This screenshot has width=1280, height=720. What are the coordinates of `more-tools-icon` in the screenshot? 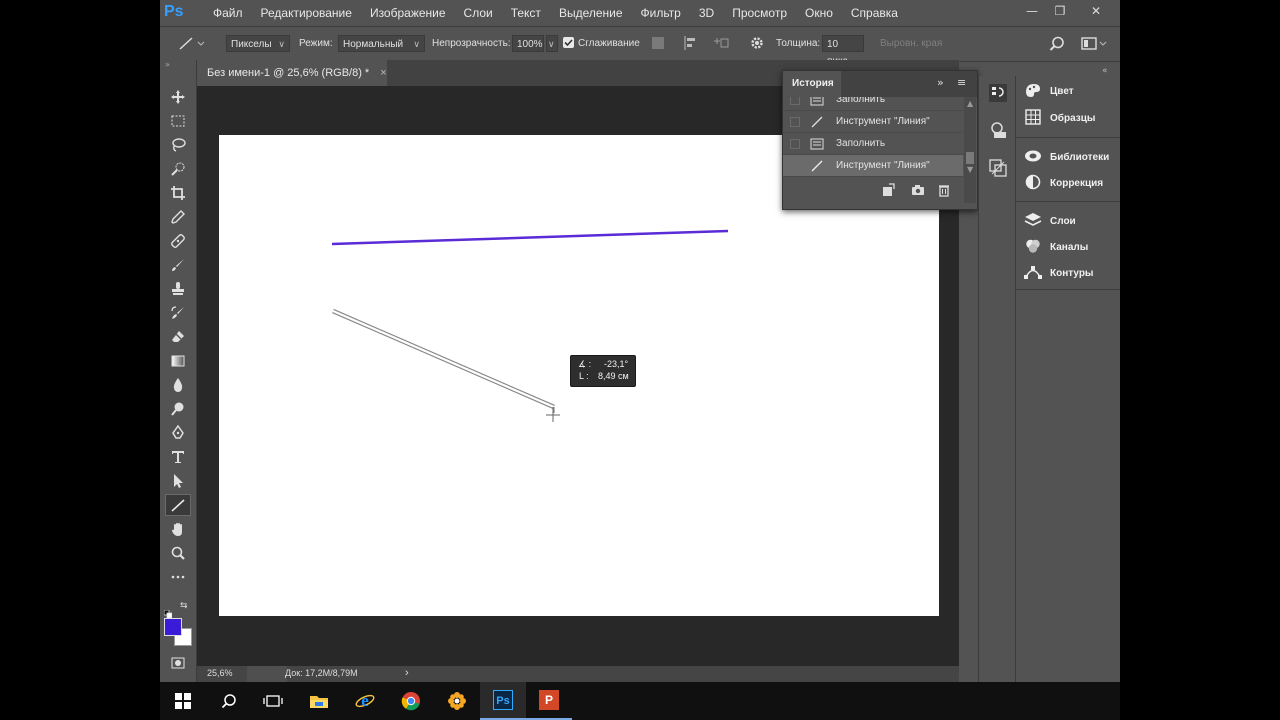 It's located at (178, 577).